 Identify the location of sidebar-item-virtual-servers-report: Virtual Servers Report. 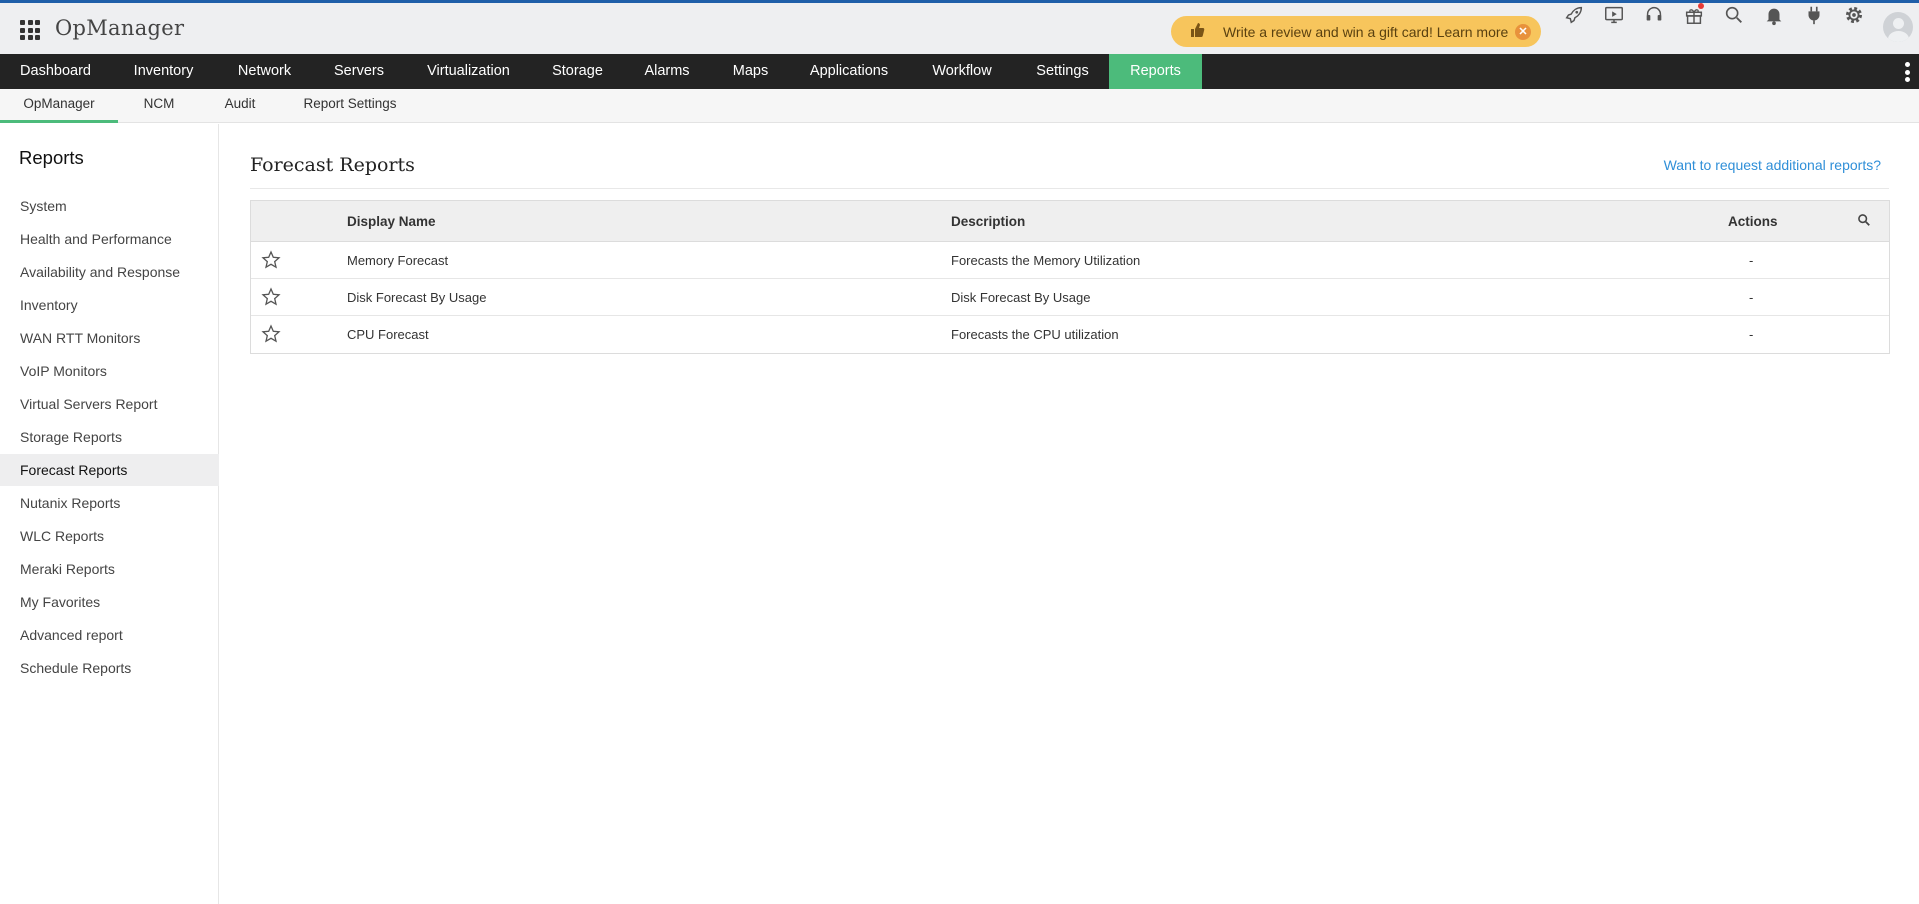
(109, 404).